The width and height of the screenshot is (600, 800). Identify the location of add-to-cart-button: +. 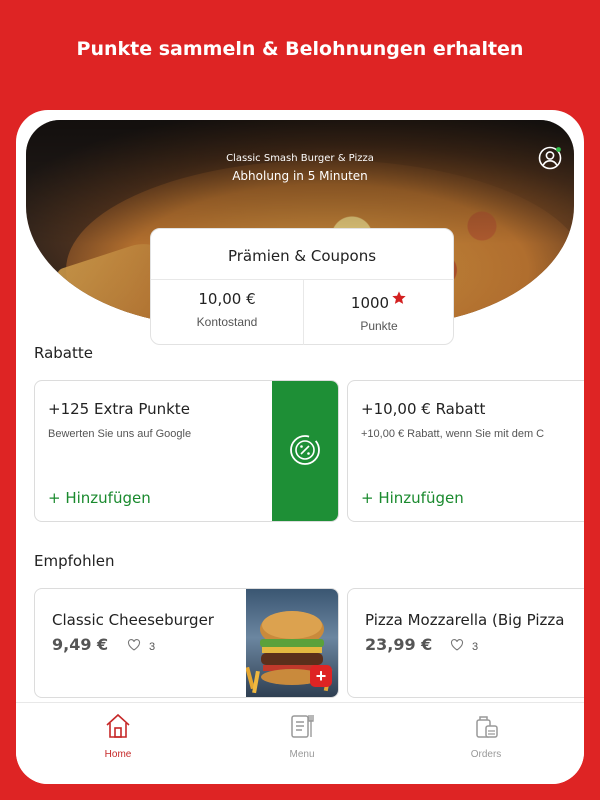
(321, 676).